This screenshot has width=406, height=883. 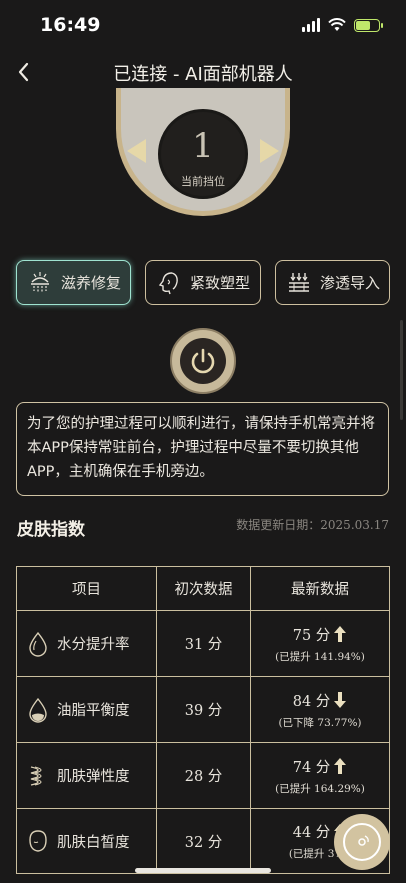 What do you see at coordinates (299, 282) in the screenshot?
I see `infuse-icon` at bounding box center [299, 282].